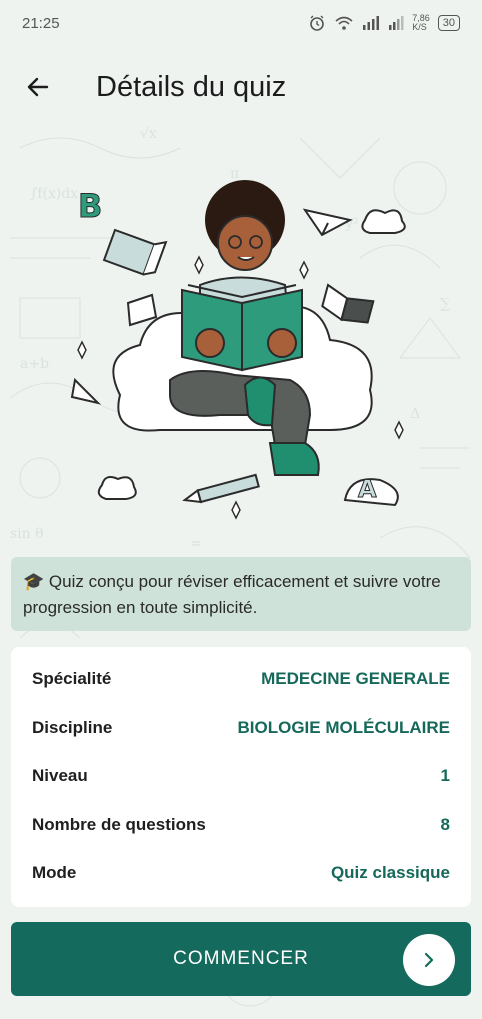  What do you see at coordinates (148, 134) in the screenshot?
I see `svg-text: √x` at bounding box center [148, 134].